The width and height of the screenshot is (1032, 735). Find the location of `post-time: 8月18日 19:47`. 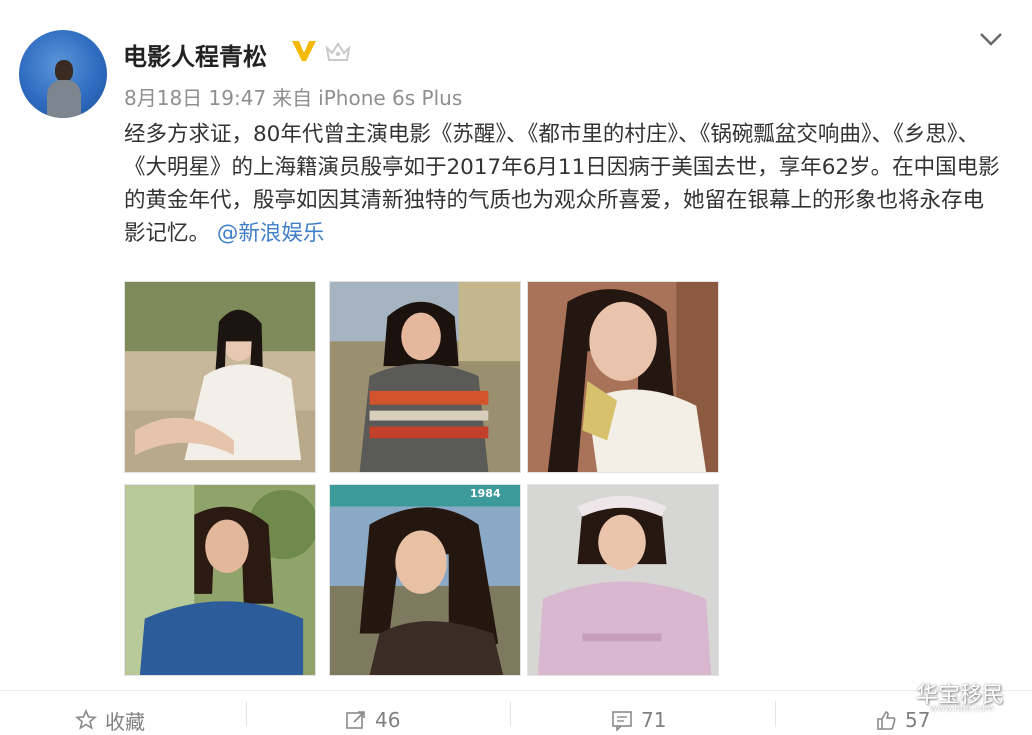

post-time: 8月18日 19:47 is located at coordinates (195, 98).